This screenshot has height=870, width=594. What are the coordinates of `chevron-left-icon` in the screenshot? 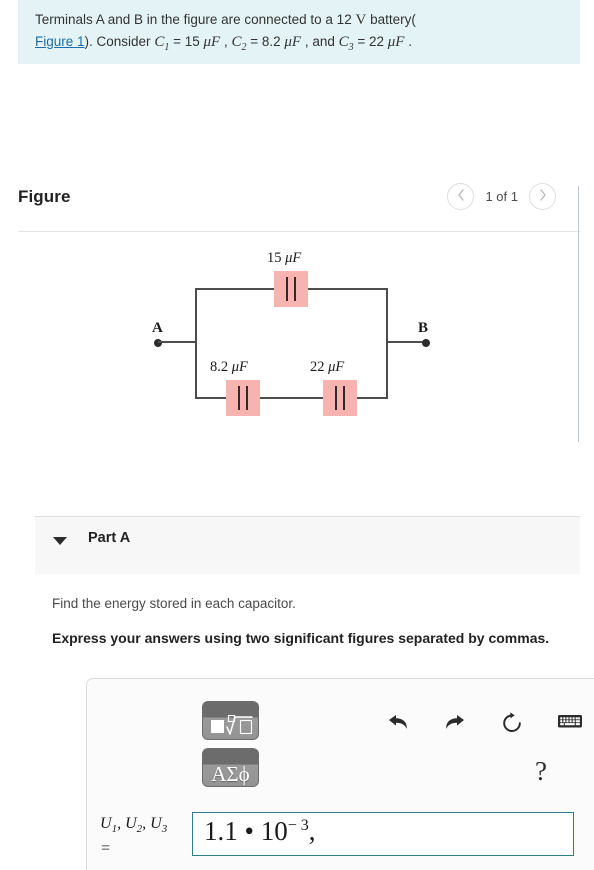 It's located at (461, 196).